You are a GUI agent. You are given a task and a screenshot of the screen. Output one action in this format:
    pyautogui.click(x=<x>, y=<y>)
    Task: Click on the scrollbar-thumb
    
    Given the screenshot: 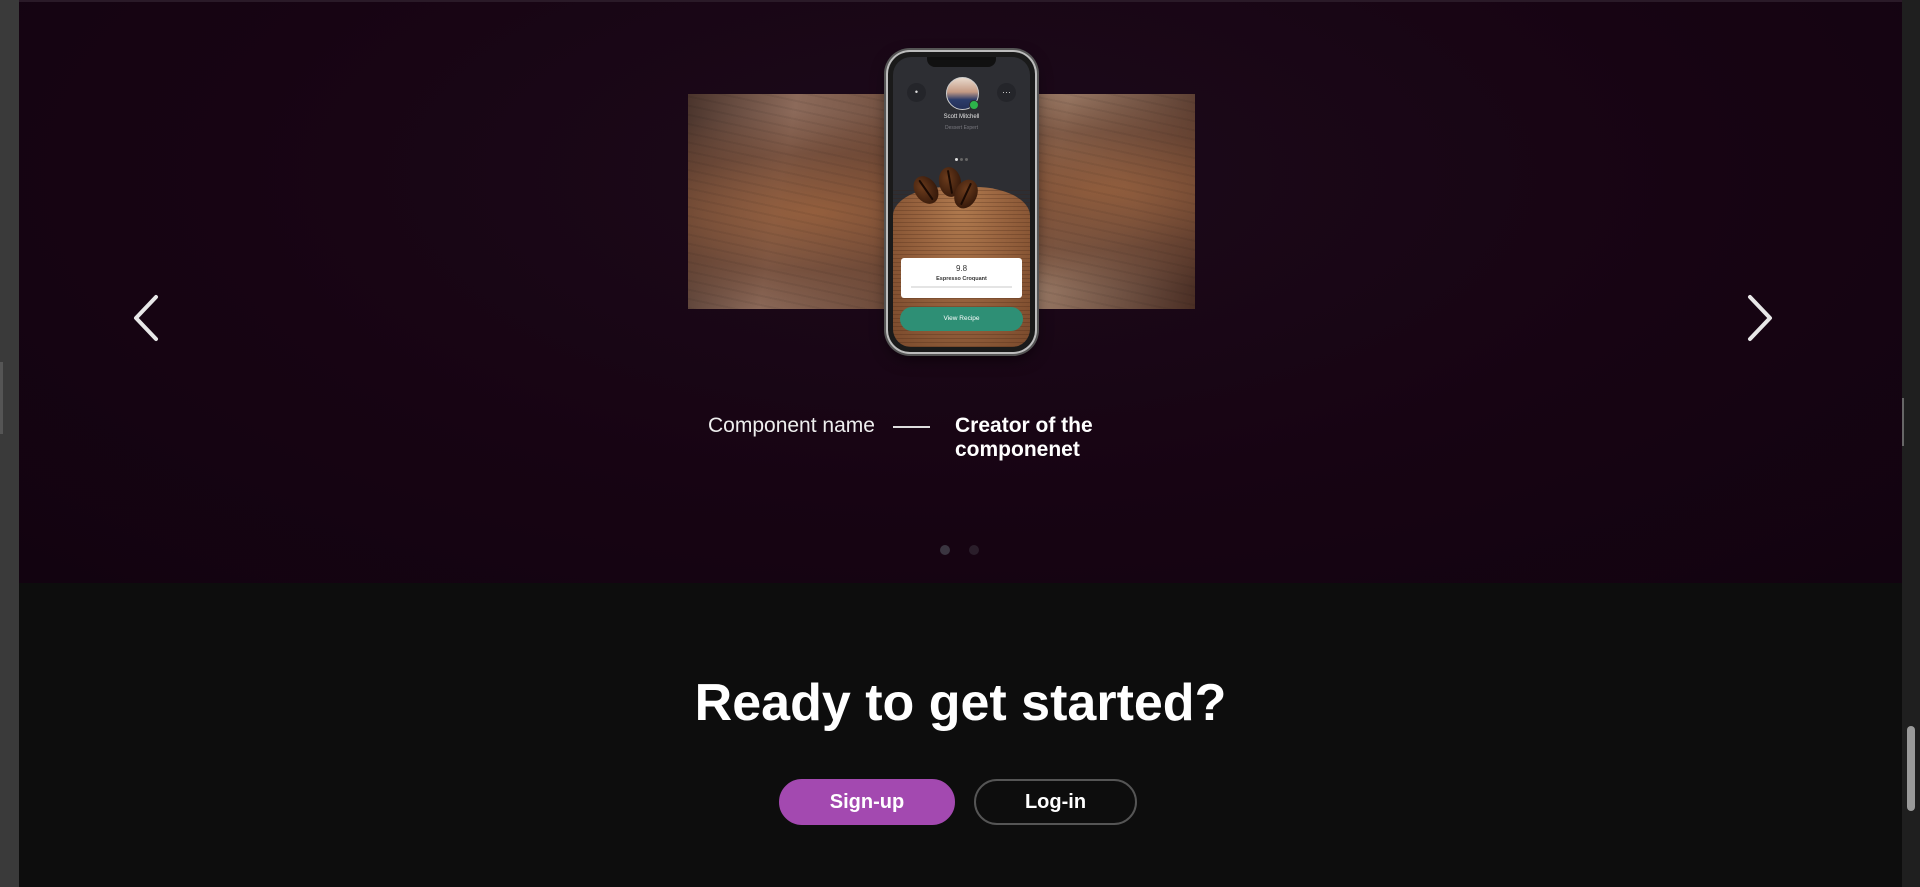 What is the action you would take?
    pyautogui.click(x=1911, y=768)
    